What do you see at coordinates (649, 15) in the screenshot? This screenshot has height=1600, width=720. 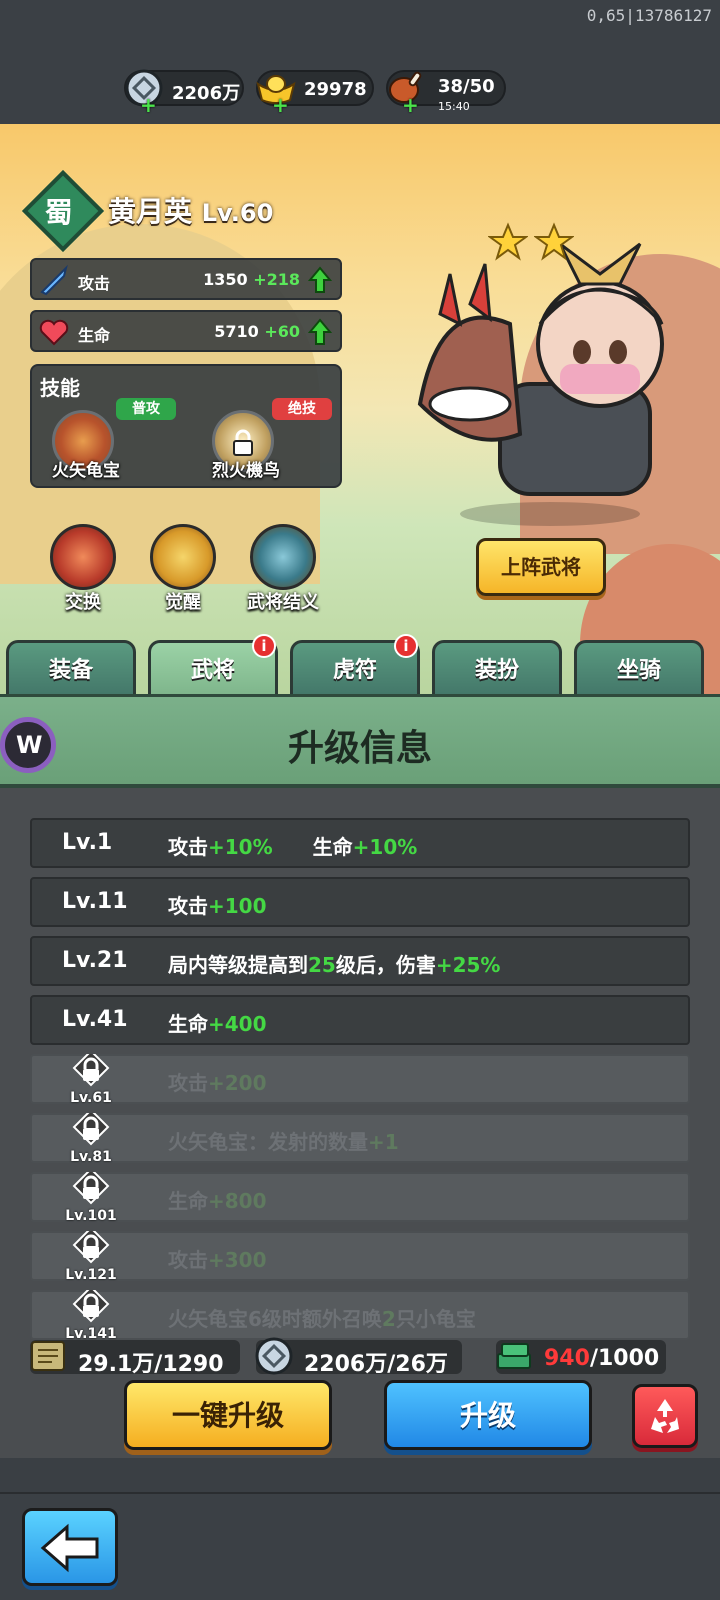 I see `debug-text: 0,65|13786127` at bounding box center [649, 15].